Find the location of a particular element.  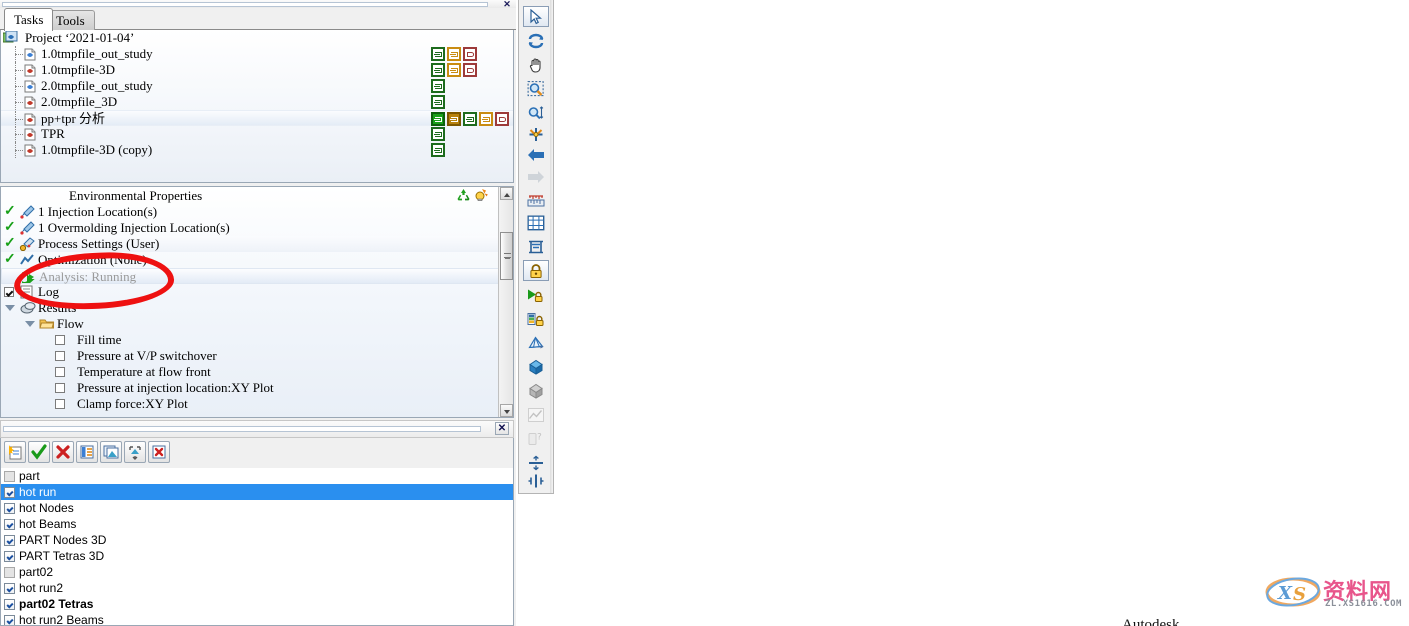

deactivate-layer-button is located at coordinates (63, 452).